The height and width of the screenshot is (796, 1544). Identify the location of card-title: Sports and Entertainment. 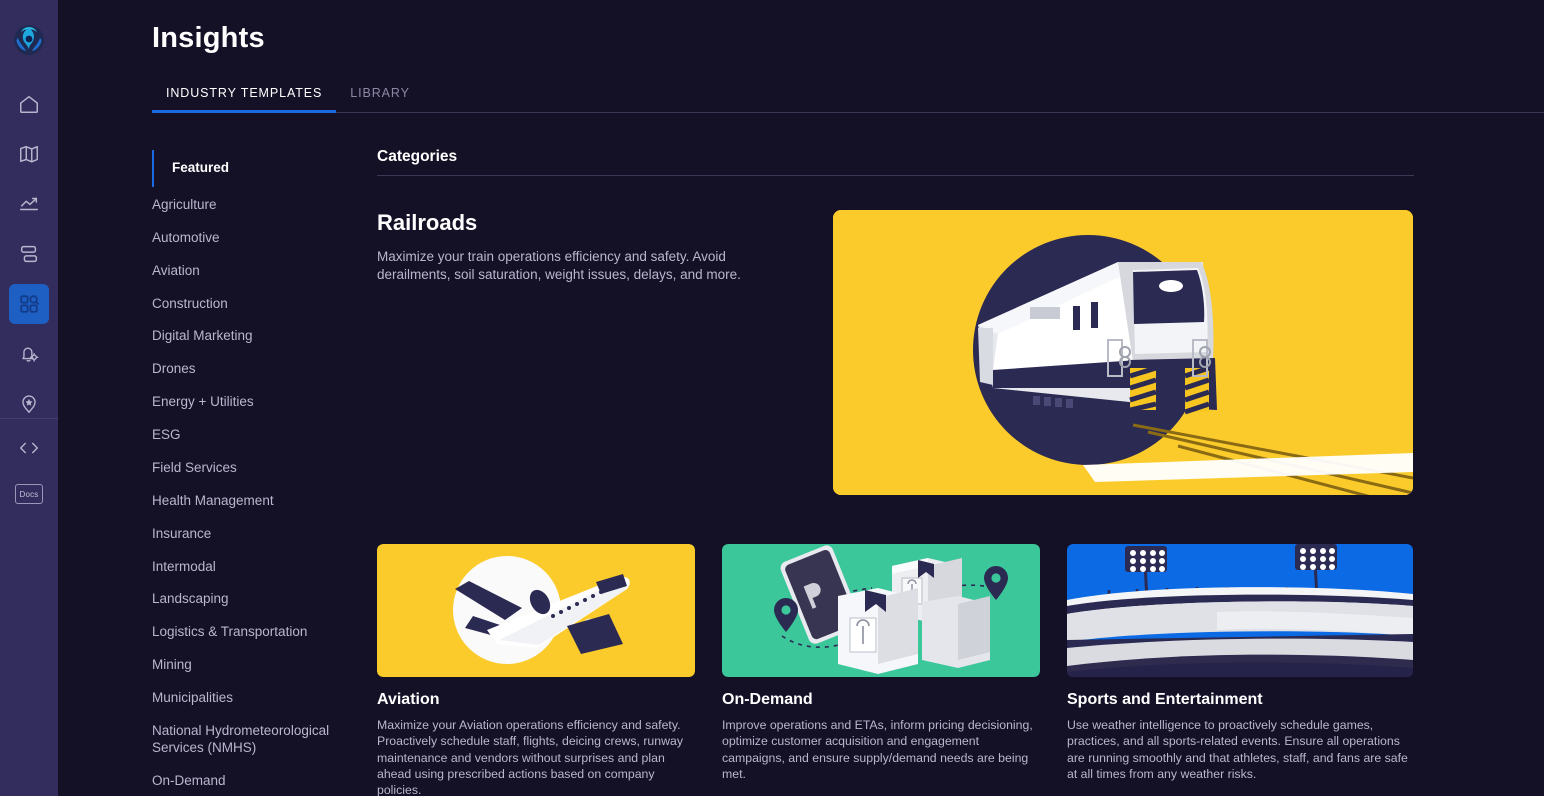
(1165, 699).